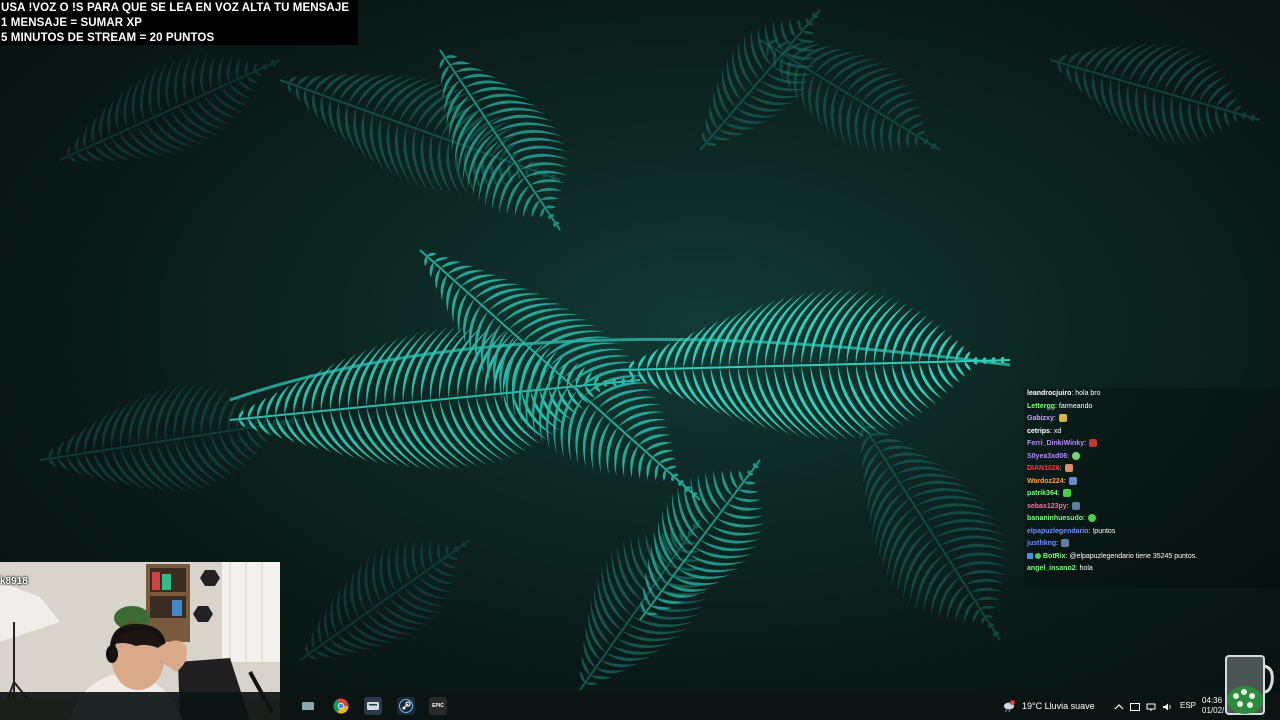  What do you see at coordinates (1058, 531) in the screenshot?
I see `chat-username: elpapuzlegendario` at bounding box center [1058, 531].